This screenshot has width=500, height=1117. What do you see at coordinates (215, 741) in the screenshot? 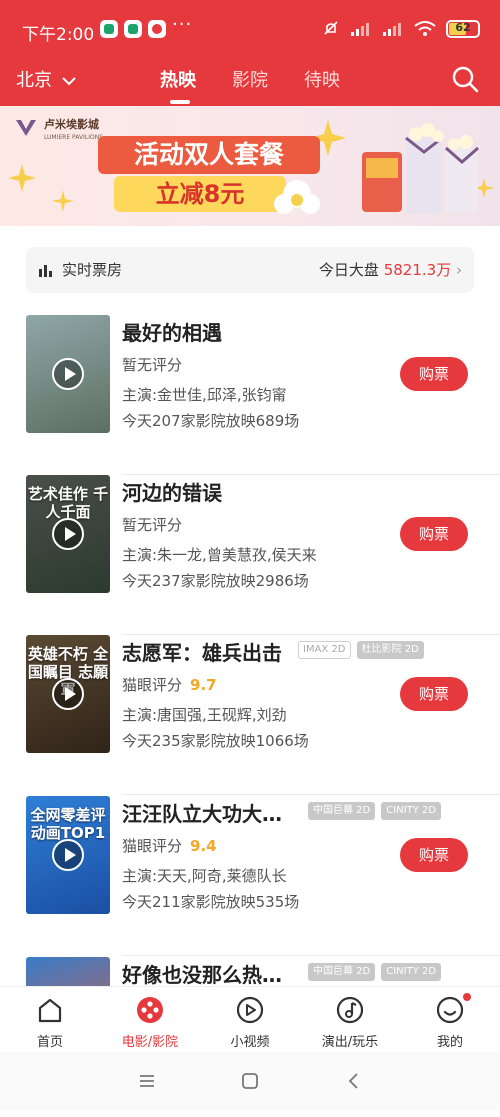
I see `movie-showings: 今天235家影院放映1066场` at bounding box center [215, 741].